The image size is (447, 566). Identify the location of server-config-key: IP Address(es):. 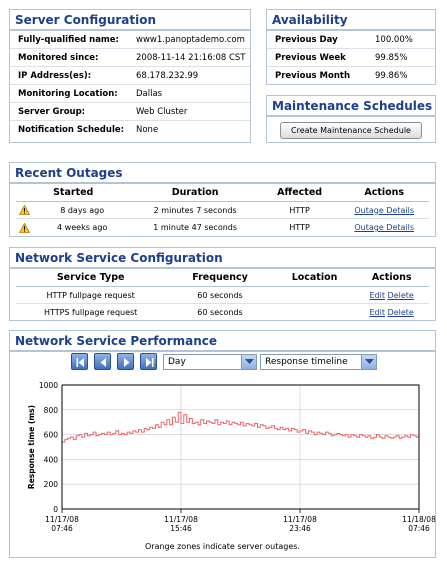
(55, 75).